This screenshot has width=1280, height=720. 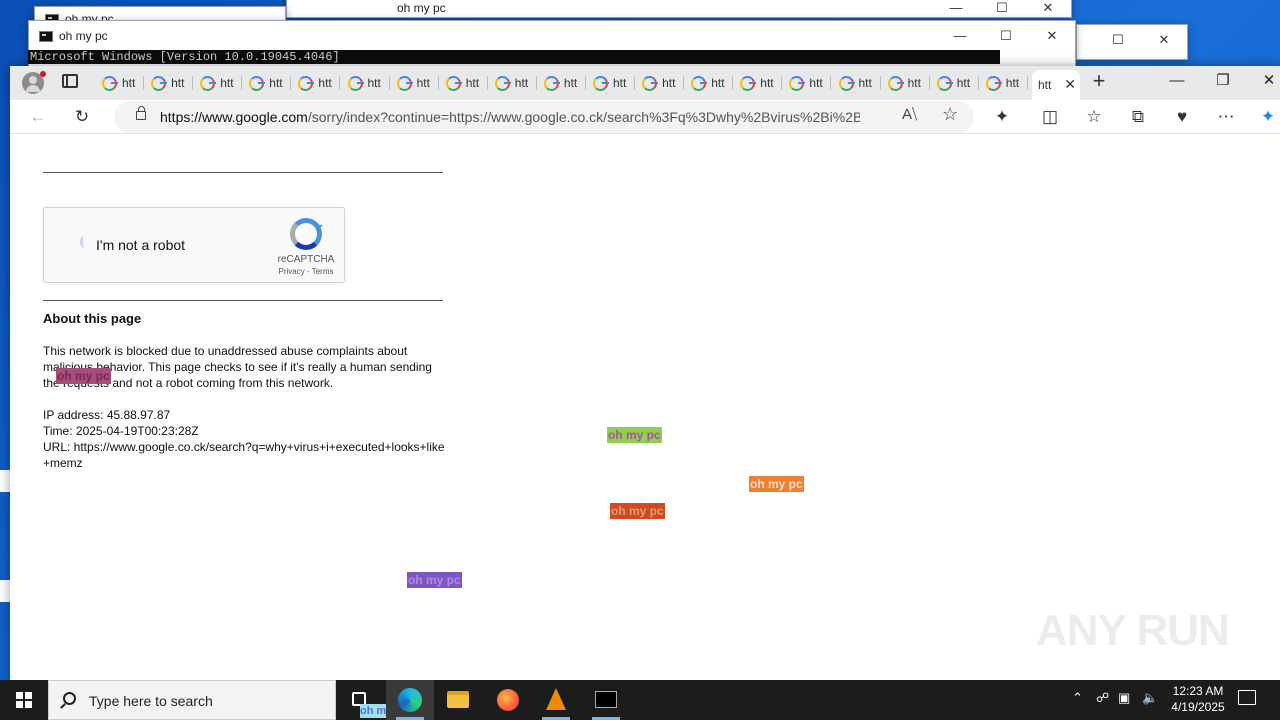 I want to click on device-icon: ☍, so click(x=1102, y=698).